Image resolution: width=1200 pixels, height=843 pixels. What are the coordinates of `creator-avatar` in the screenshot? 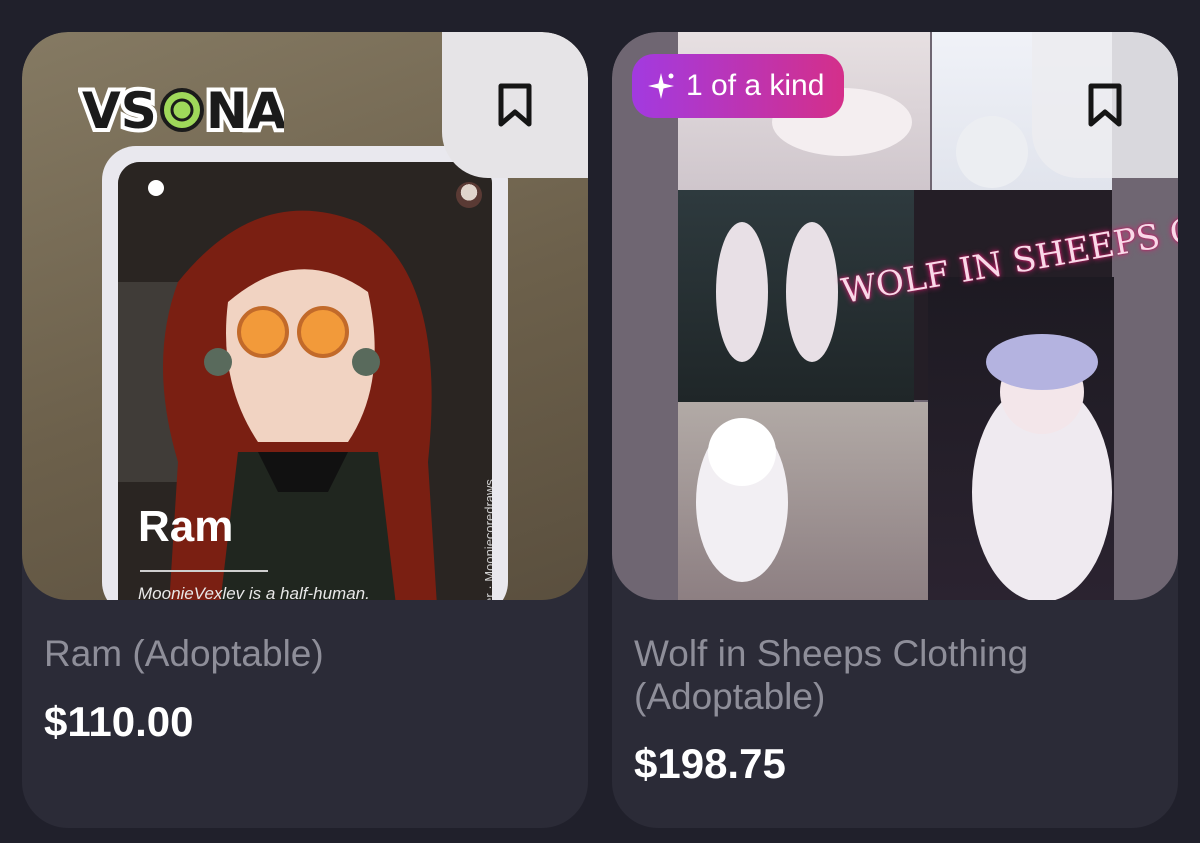 It's located at (469, 195).